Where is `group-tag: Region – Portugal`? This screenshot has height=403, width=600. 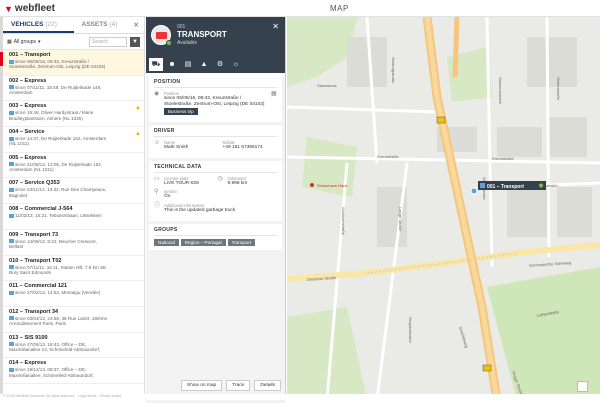
group-tag: Region – Portugal is located at coordinates (203, 242).